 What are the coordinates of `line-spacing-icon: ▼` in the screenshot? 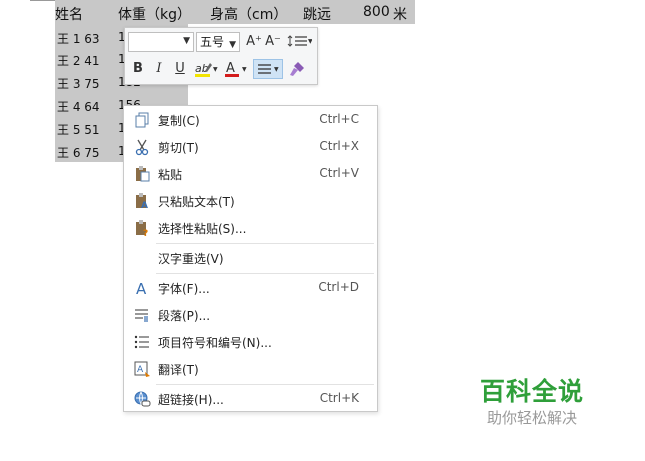 It's located at (300, 41).